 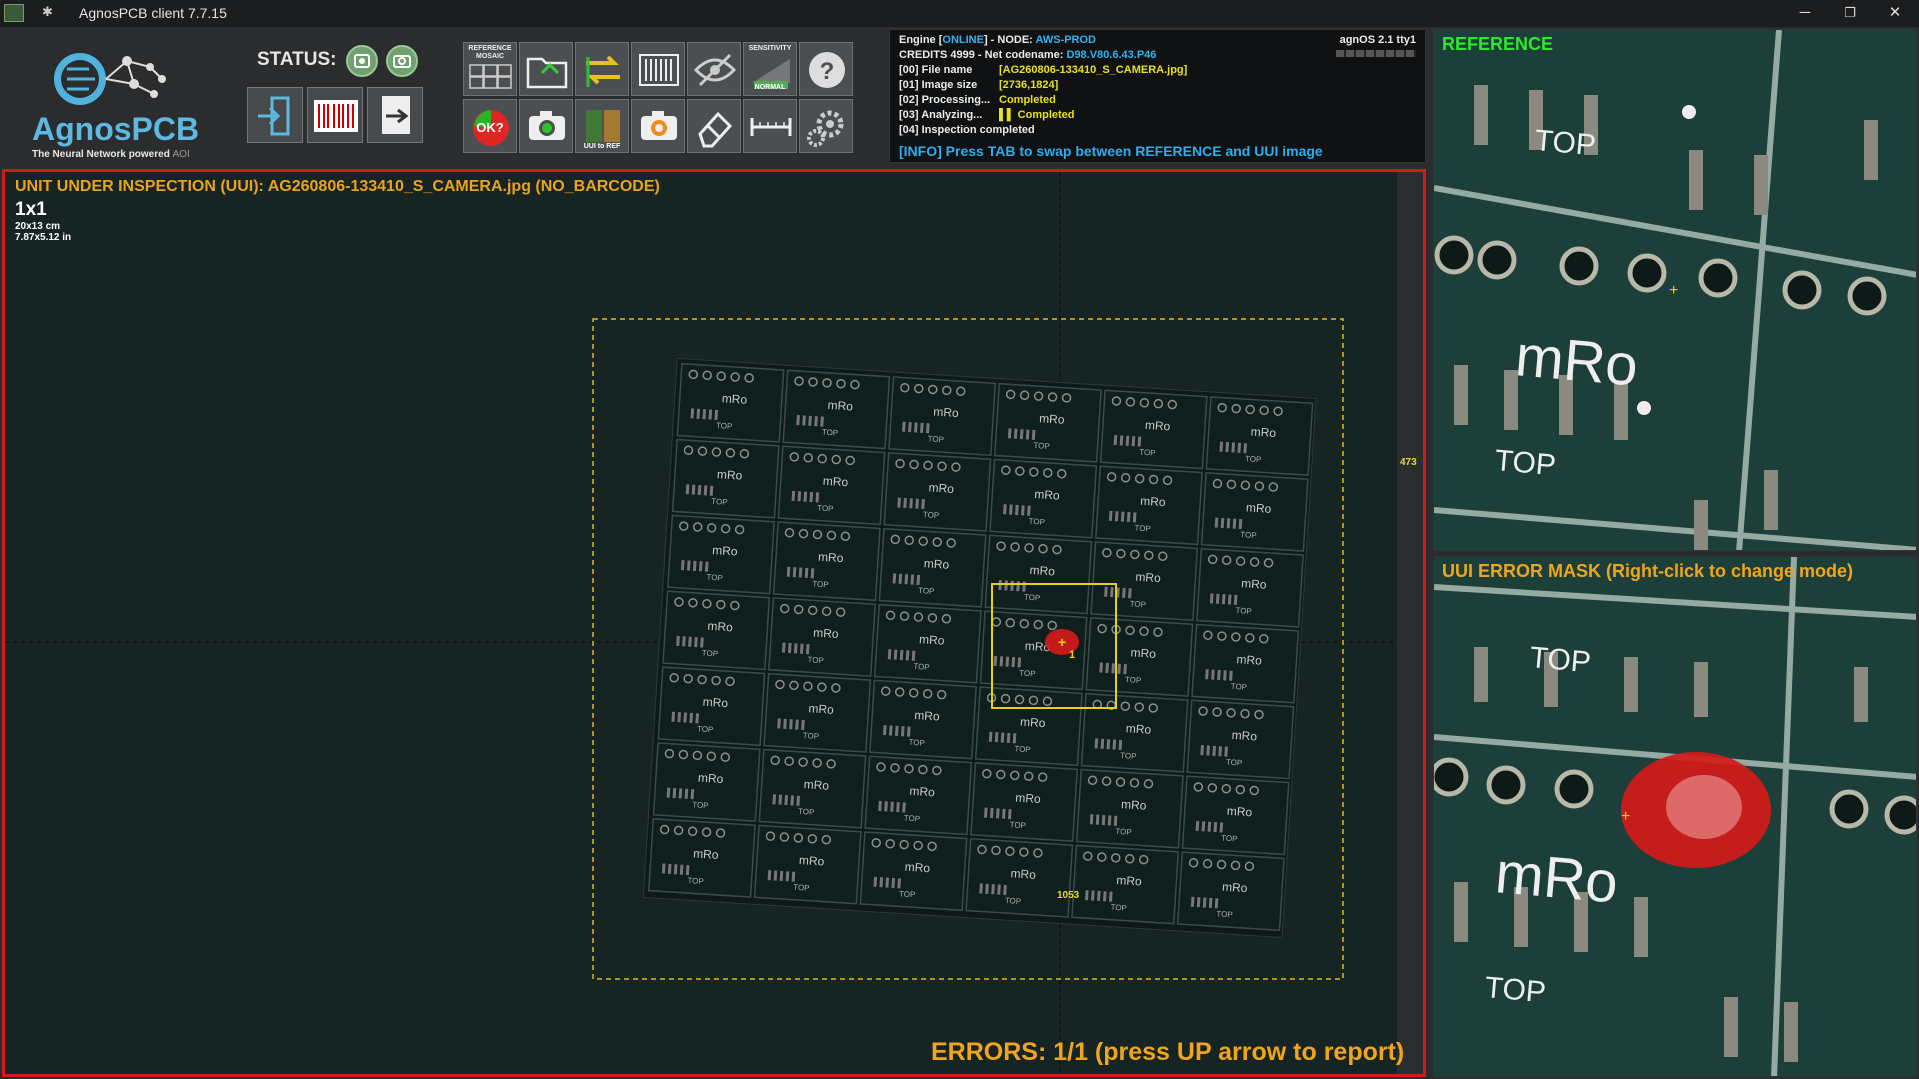 What do you see at coordinates (1565, 143) in the screenshot?
I see `ref-top-label: TOP` at bounding box center [1565, 143].